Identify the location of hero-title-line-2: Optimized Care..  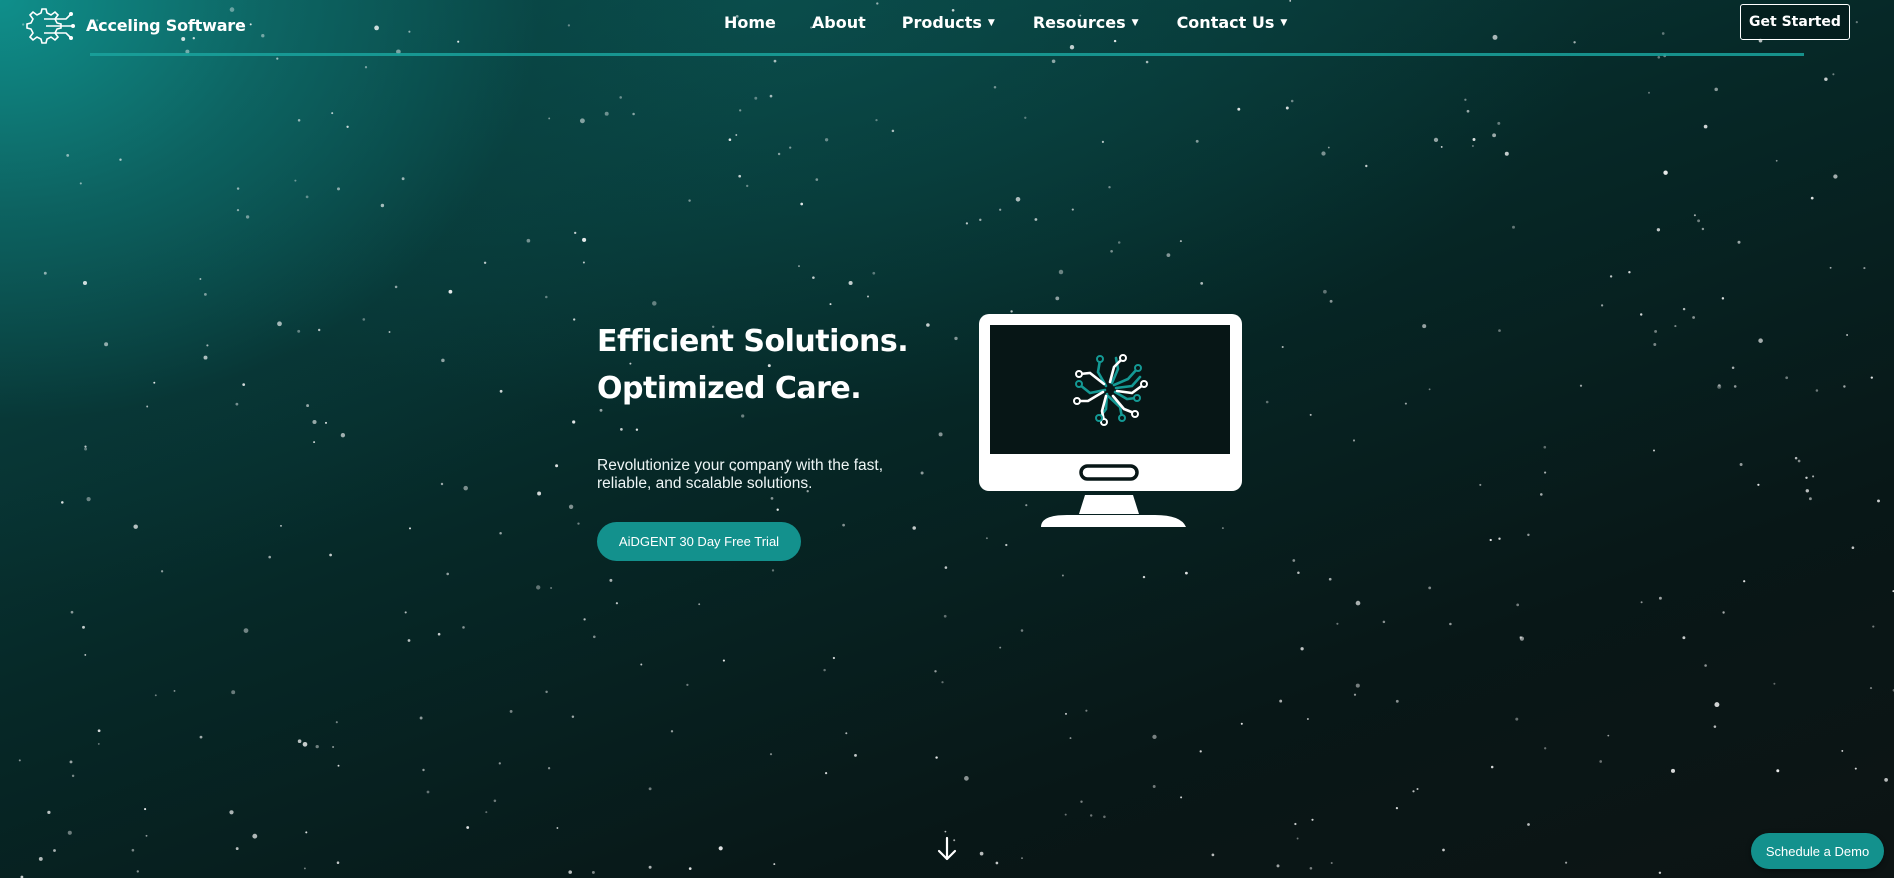
(729, 388).